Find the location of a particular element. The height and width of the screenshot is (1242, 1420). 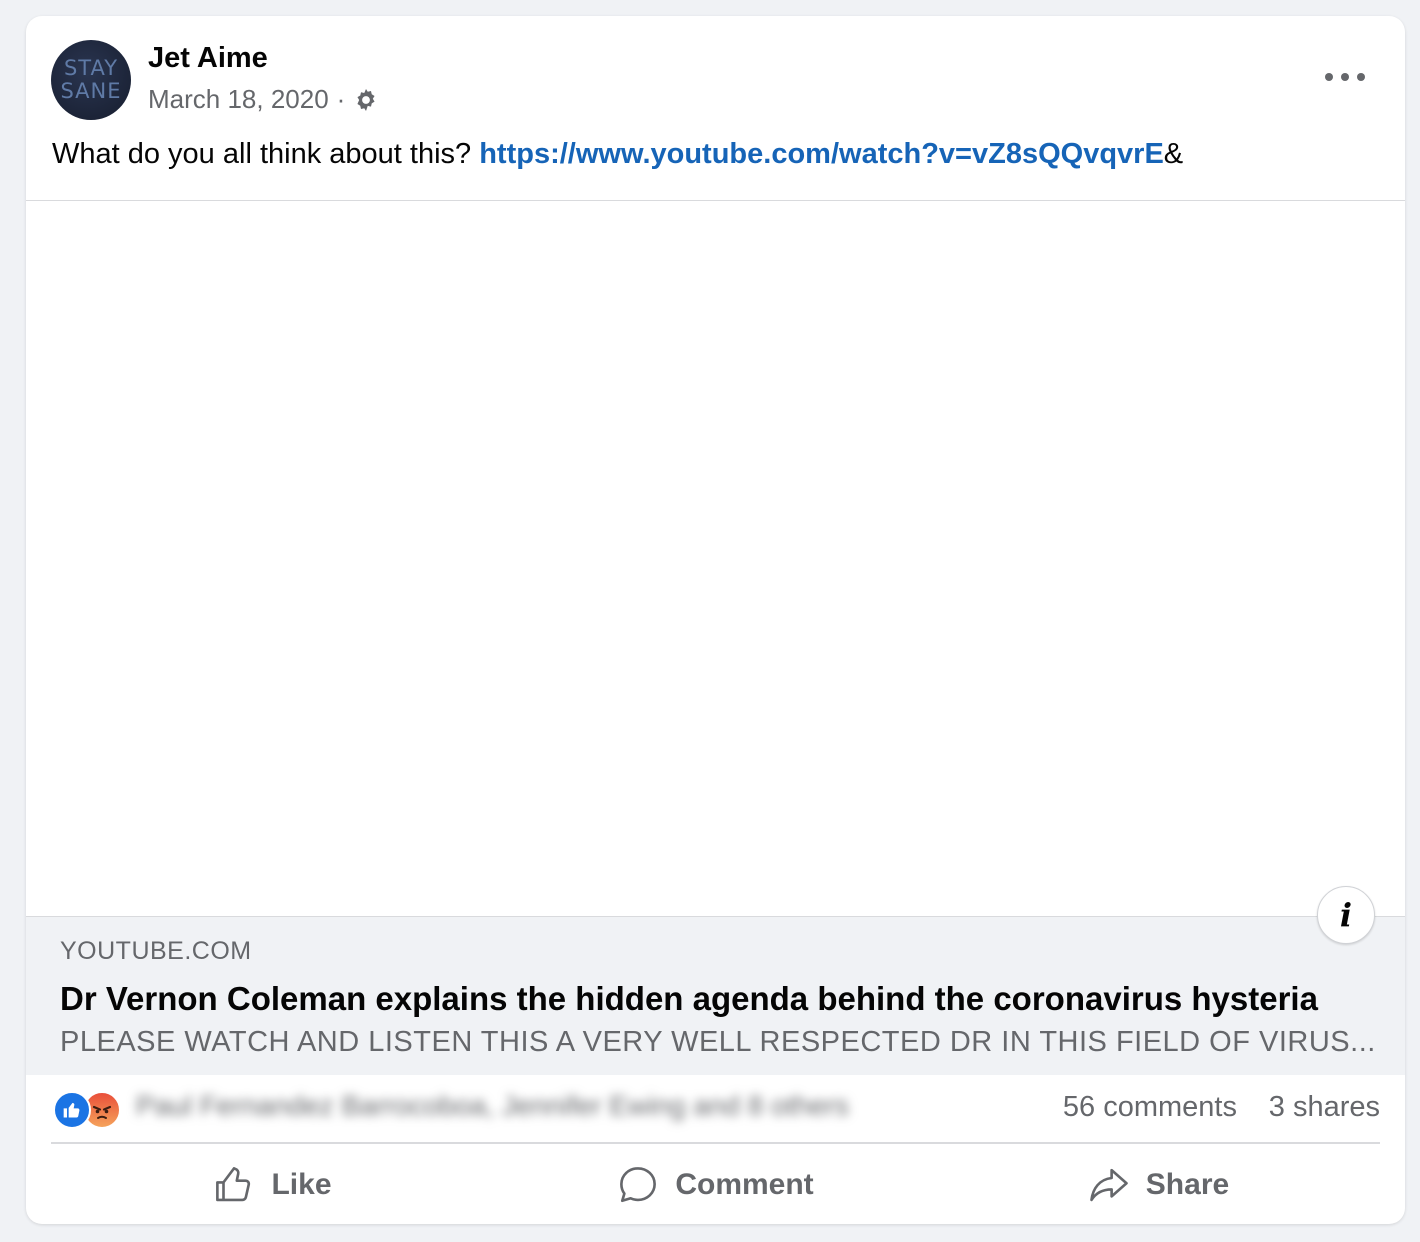

like-button: Like is located at coordinates (272, 1185).